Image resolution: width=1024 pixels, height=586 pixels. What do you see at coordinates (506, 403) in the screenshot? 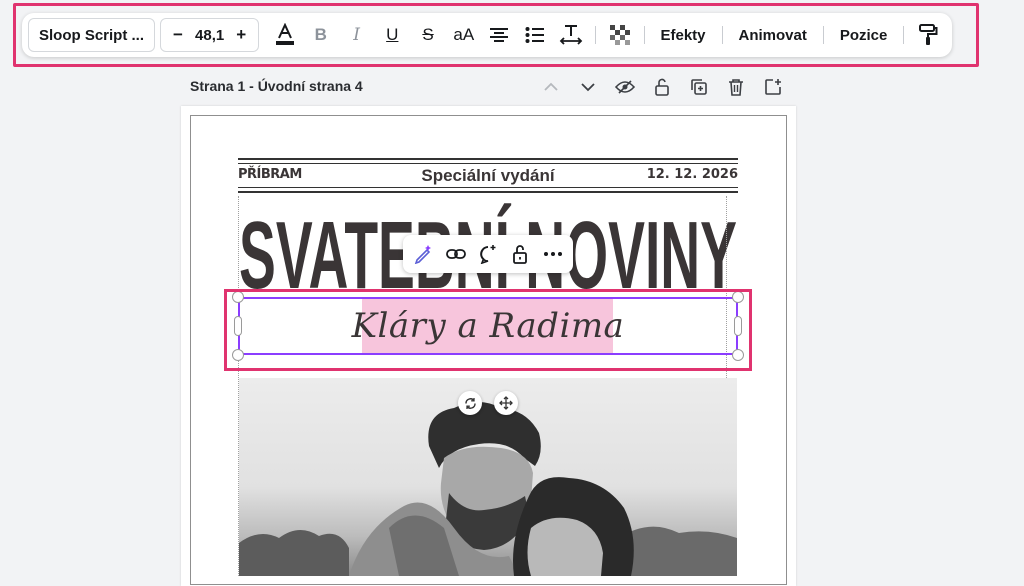
I see `move-handle` at bounding box center [506, 403].